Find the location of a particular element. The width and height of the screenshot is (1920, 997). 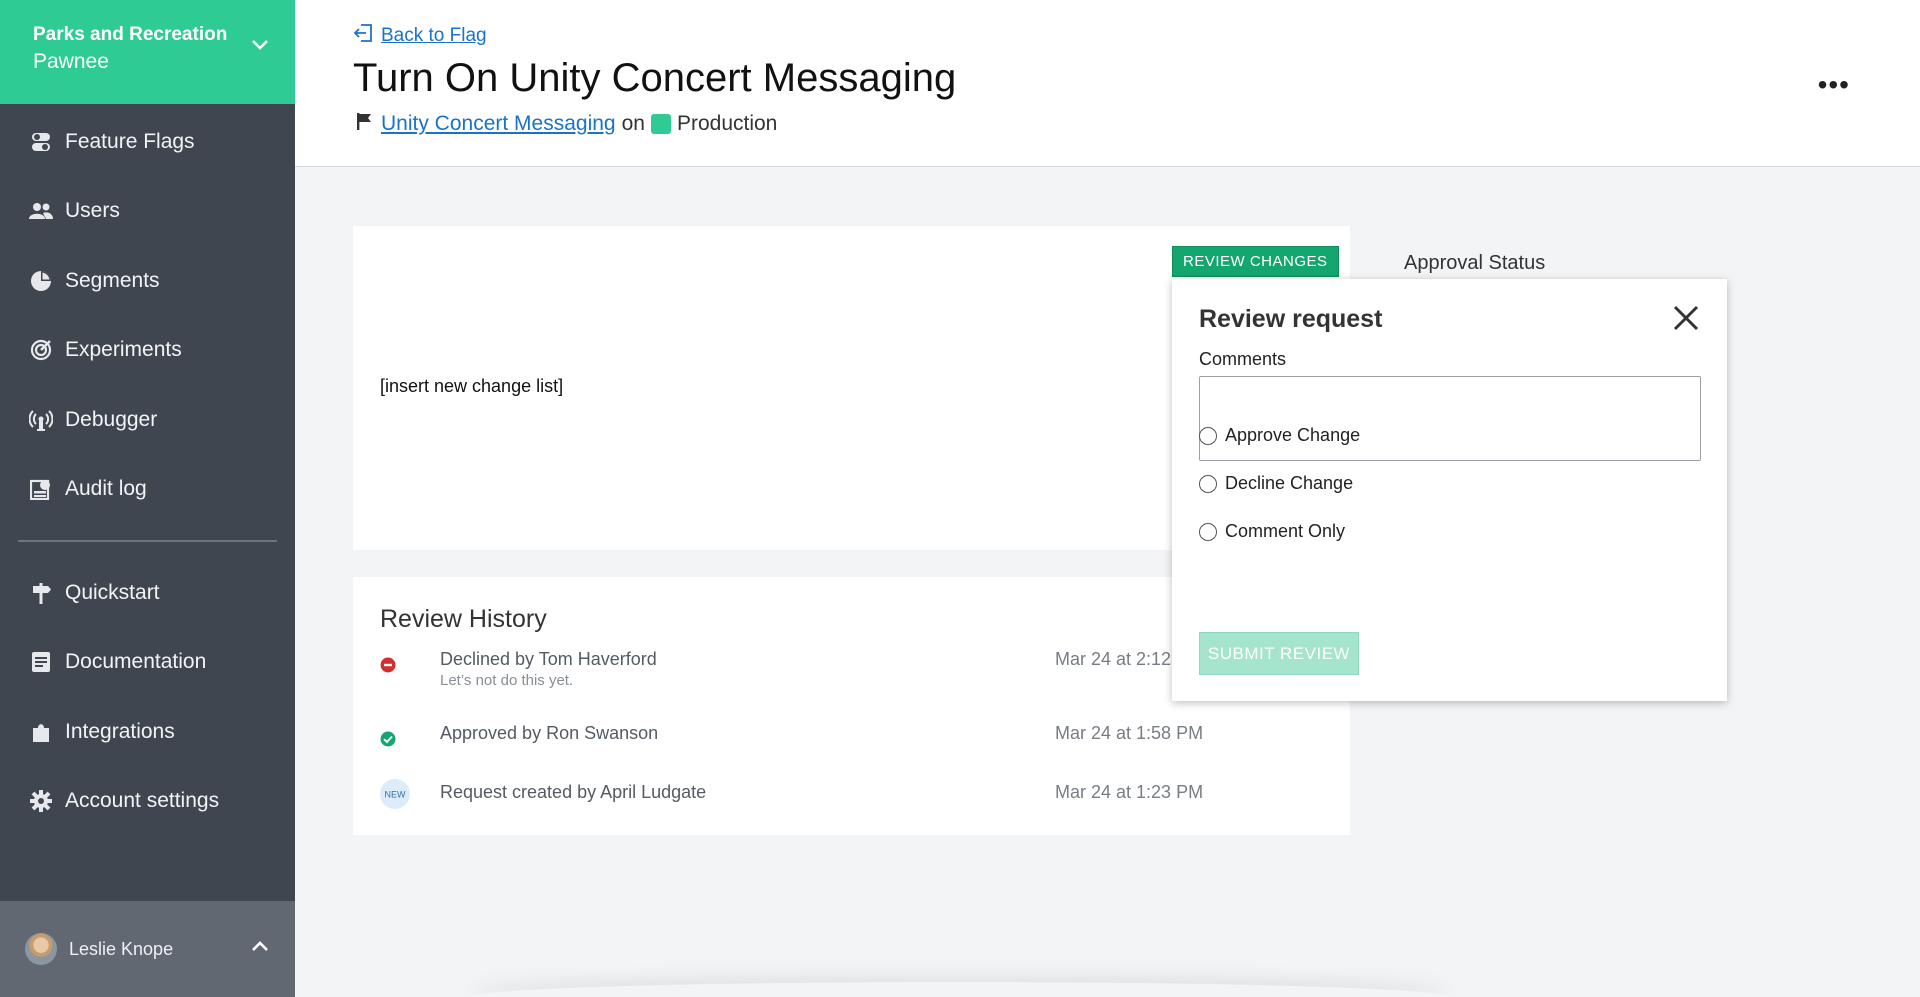

approved-check-icon is located at coordinates (388, 741).